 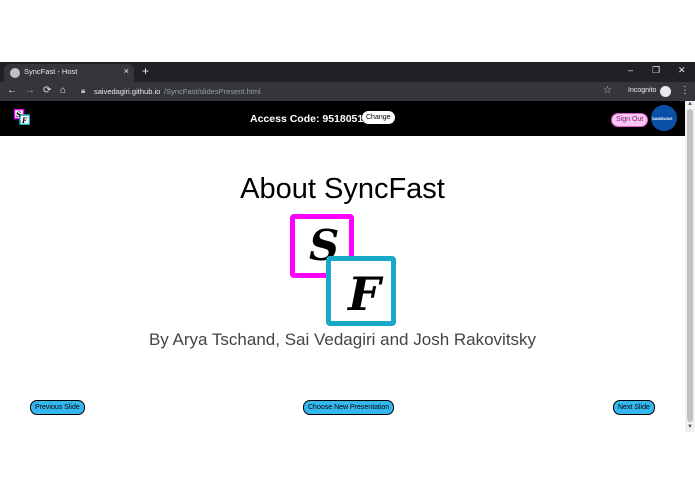 I want to click on reload-icon: ⟳, so click(x=47, y=90).